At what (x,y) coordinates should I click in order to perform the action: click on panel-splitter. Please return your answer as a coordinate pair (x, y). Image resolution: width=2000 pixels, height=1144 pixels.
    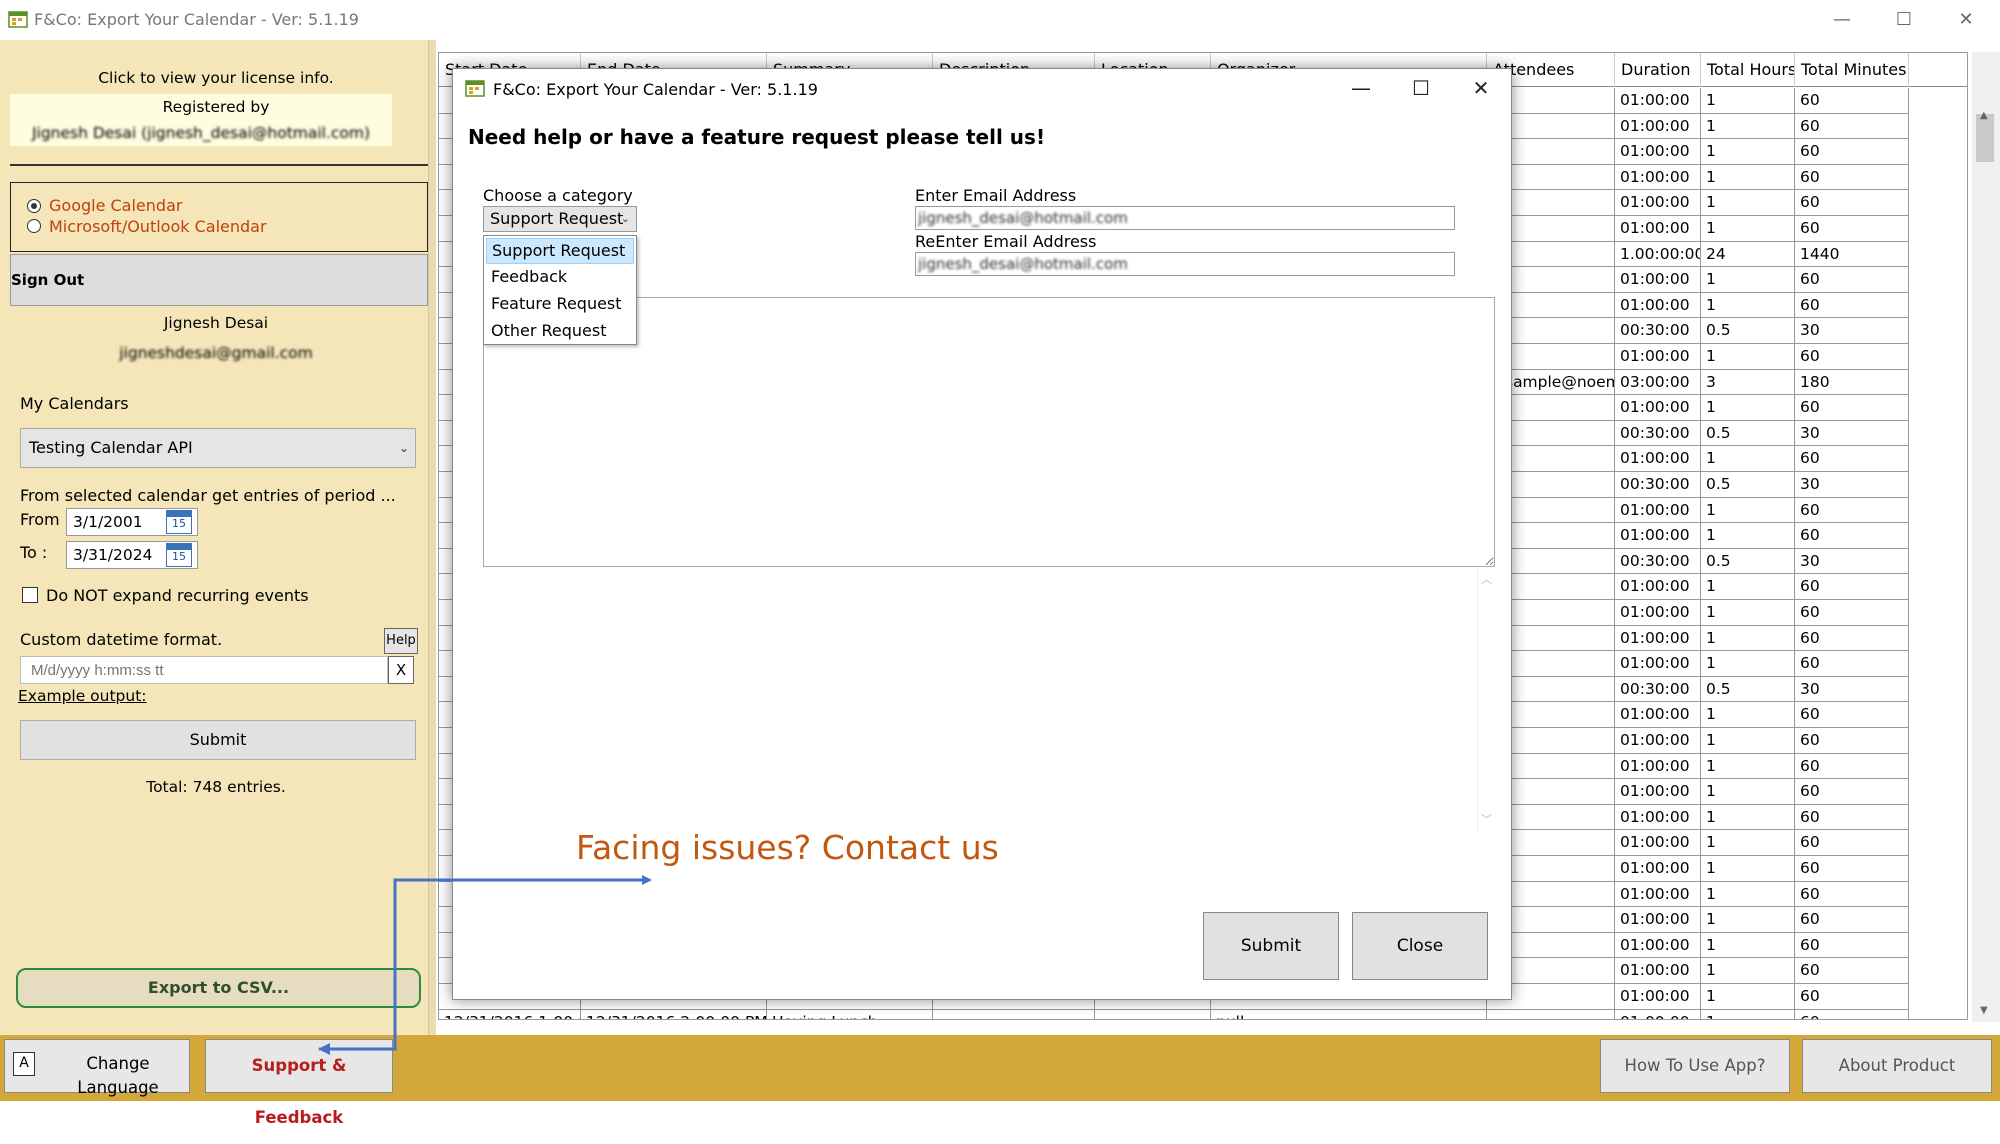
    Looking at the image, I should click on (432, 537).